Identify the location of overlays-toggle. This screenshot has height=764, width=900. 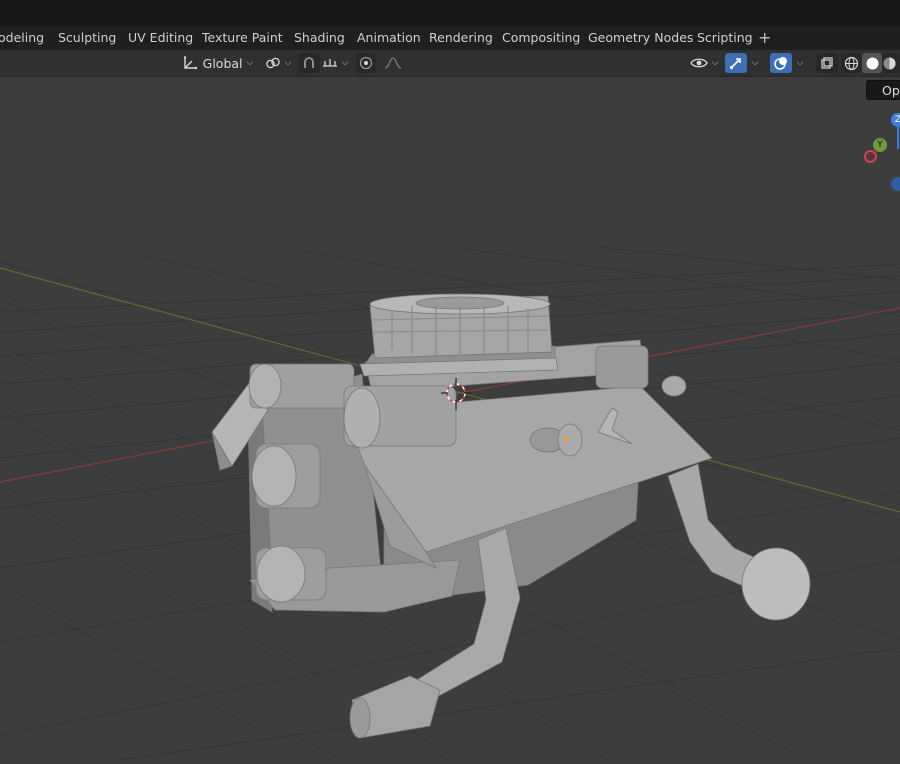
(781, 63).